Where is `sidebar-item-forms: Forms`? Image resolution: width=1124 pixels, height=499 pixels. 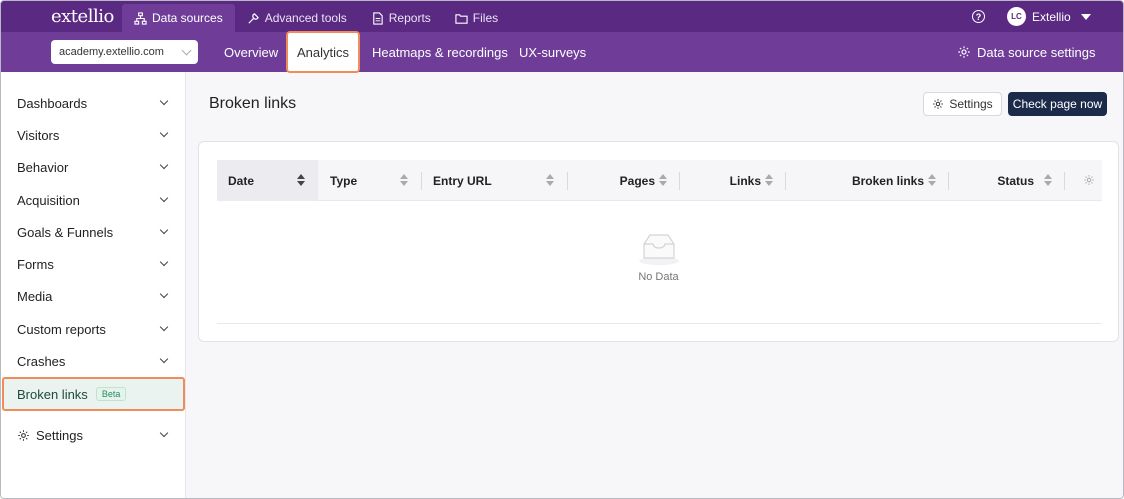
sidebar-item-forms: Forms is located at coordinates (93, 264).